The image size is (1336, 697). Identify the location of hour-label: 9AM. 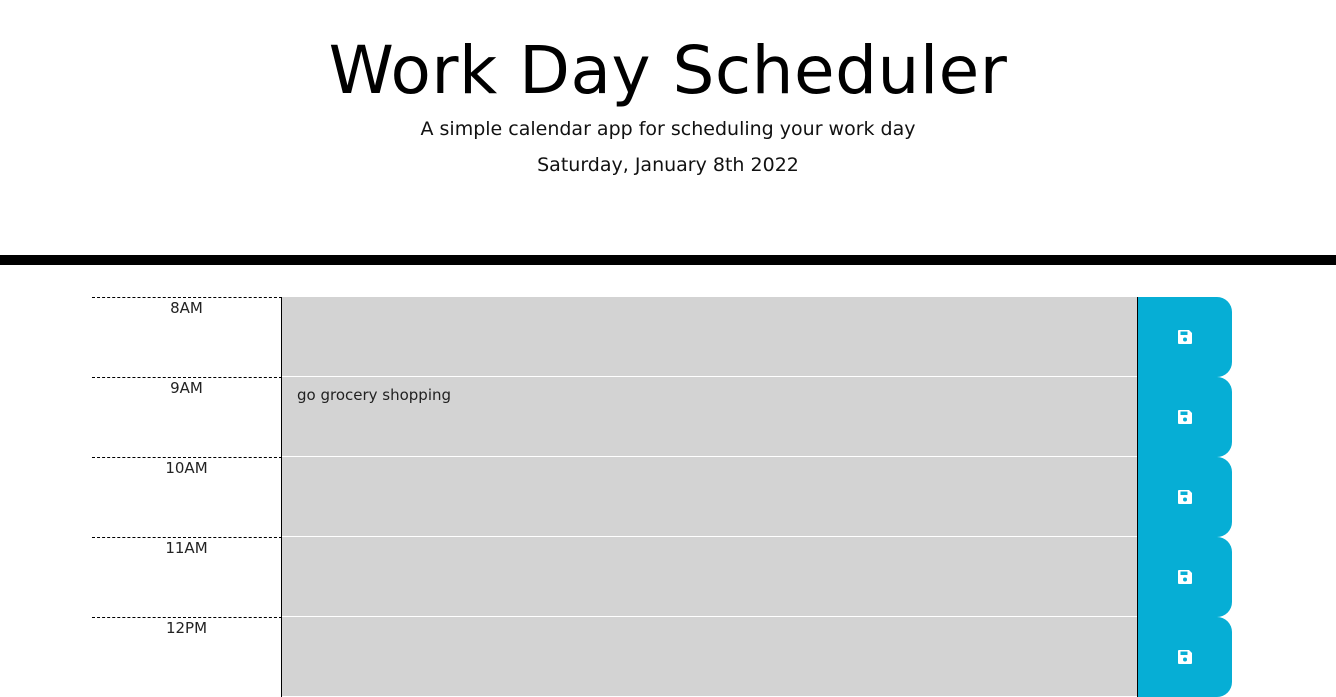
(187, 417).